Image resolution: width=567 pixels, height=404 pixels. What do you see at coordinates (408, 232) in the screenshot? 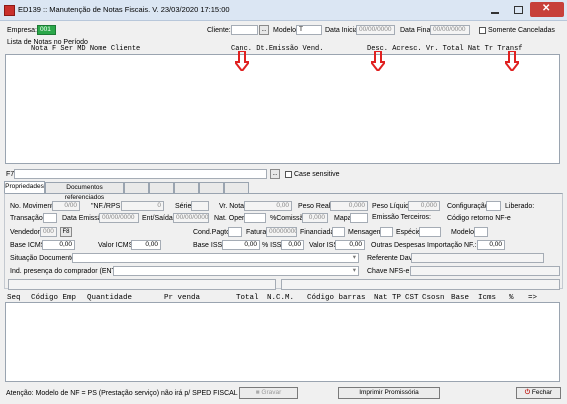
I see `especie-label: Espécie` at bounding box center [408, 232].